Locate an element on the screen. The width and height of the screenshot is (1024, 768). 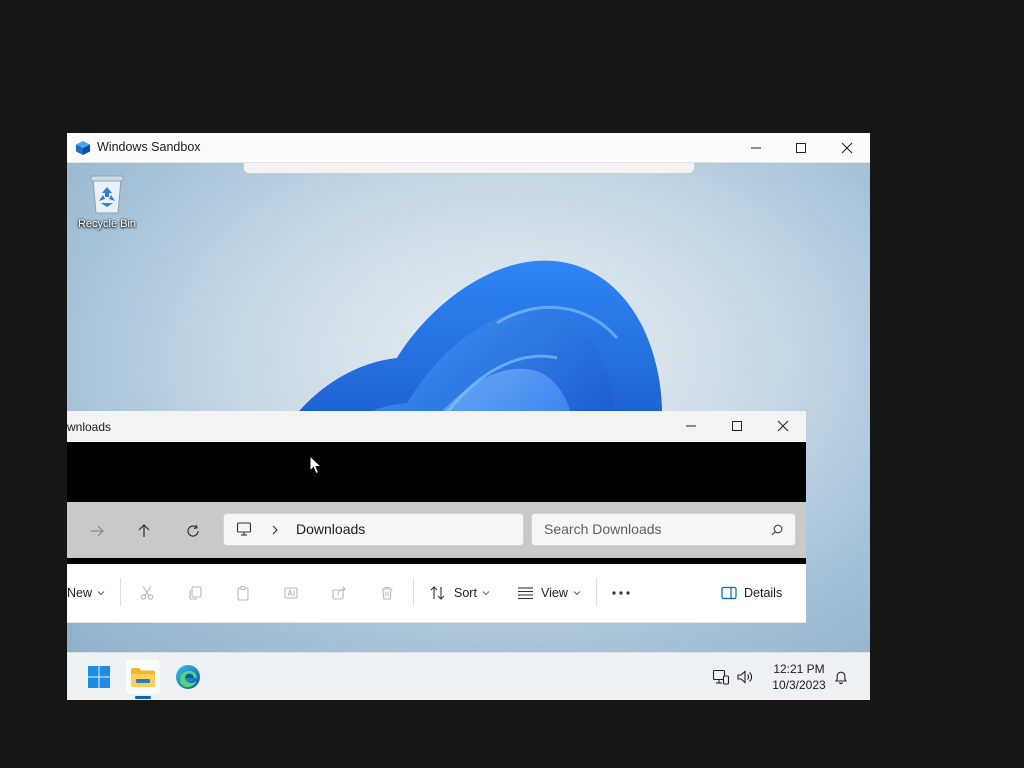
details-button: Details is located at coordinates (751, 593).